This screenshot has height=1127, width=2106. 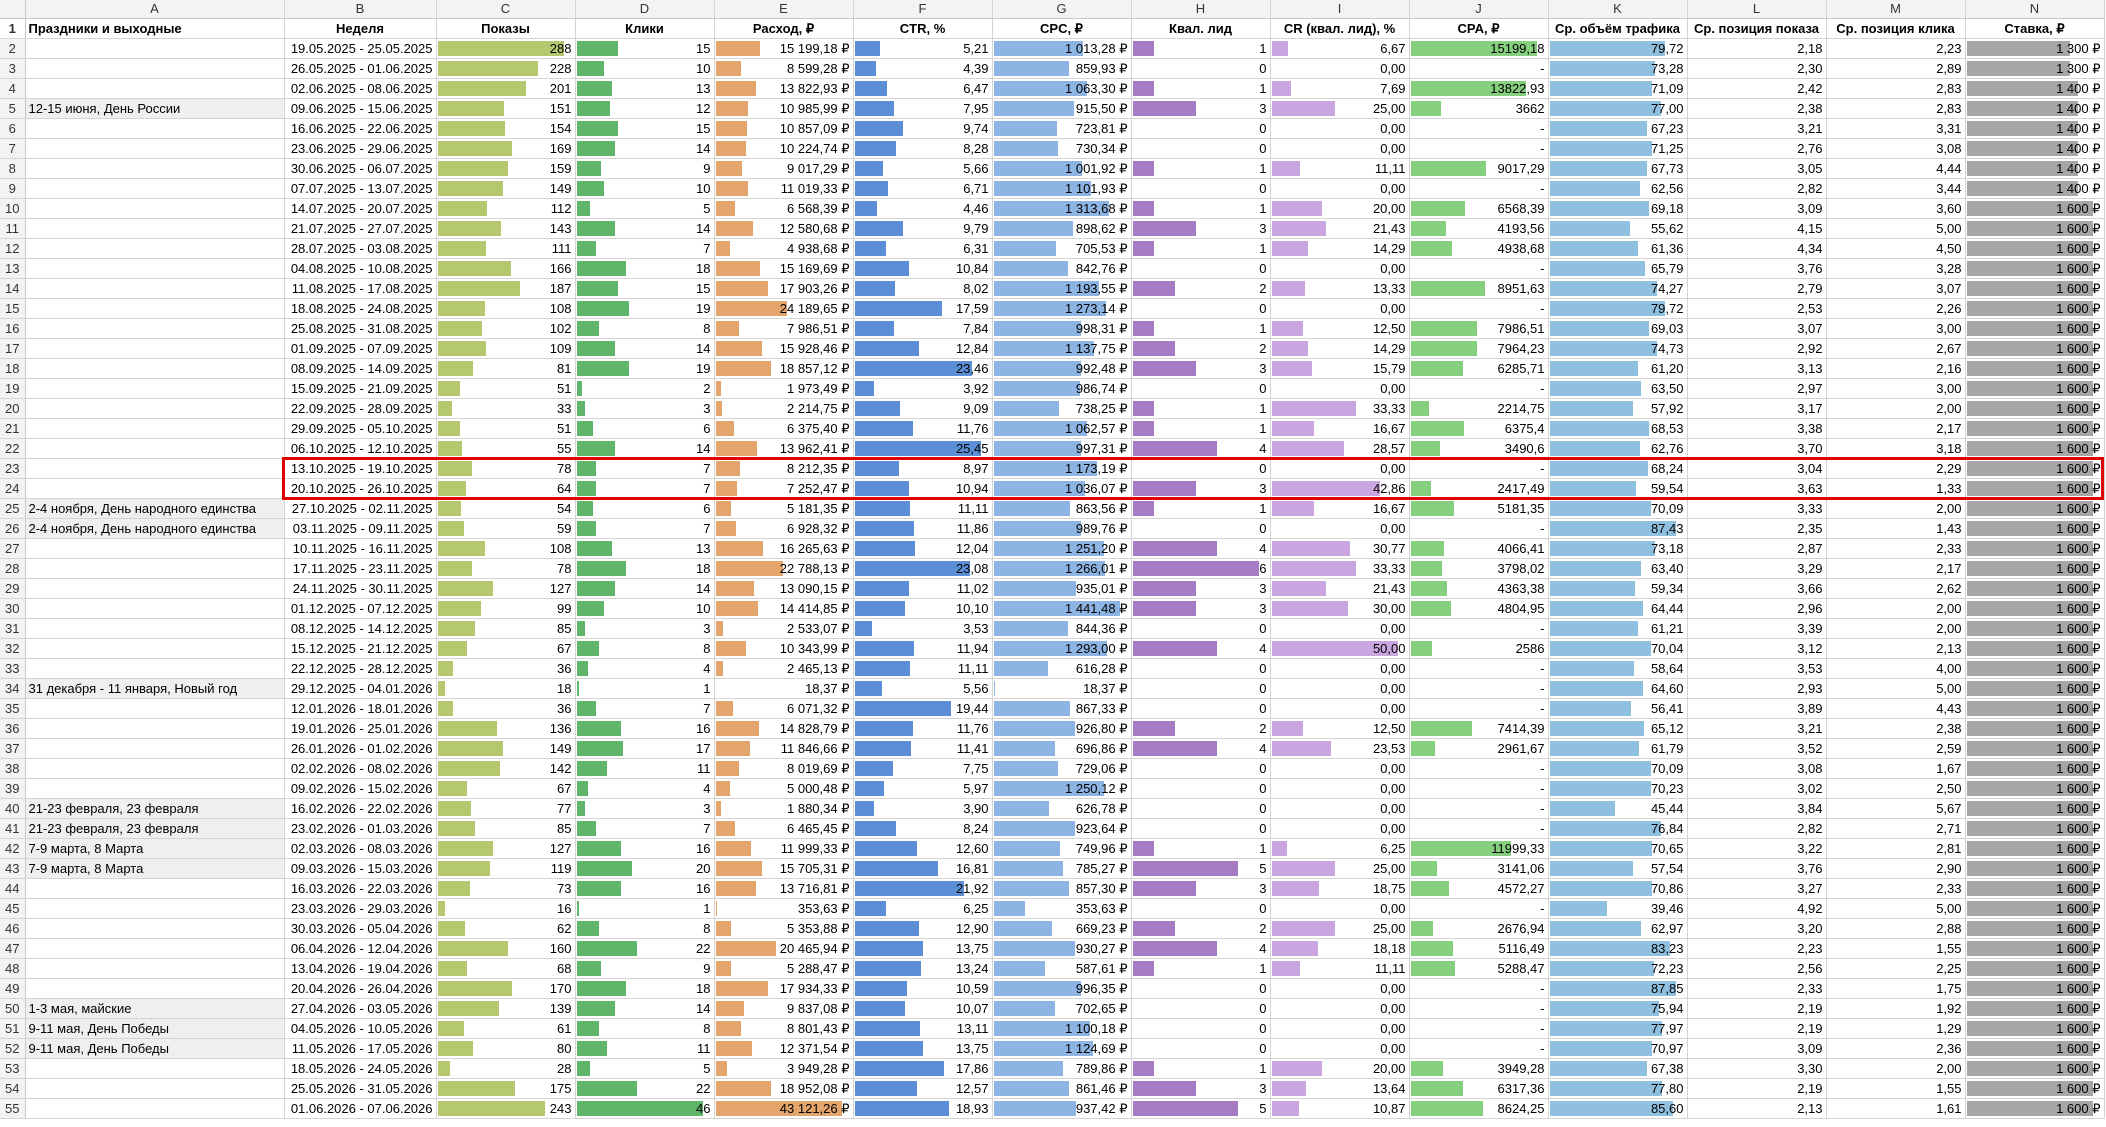 What do you see at coordinates (1062, 708) in the screenshot?
I see `cell-cpc: 867,33 ₽` at bounding box center [1062, 708].